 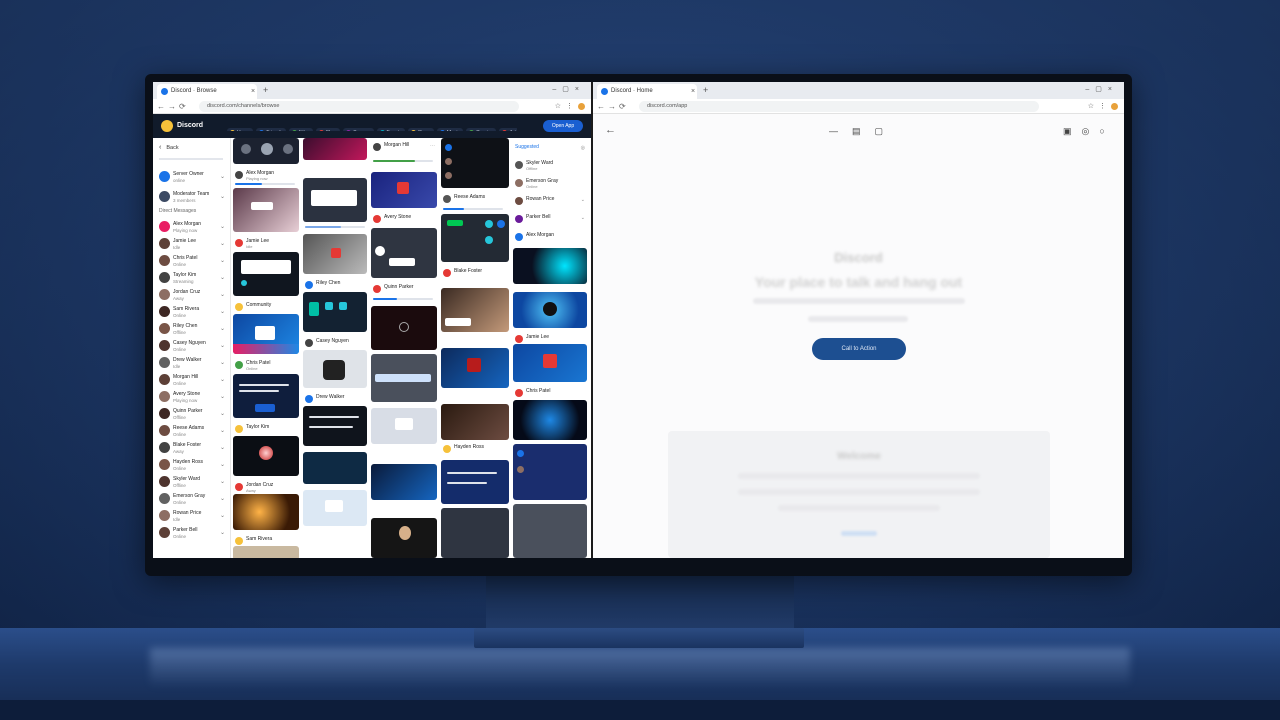 I want to click on open-app-button: Open App, so click(x=563, y=126).